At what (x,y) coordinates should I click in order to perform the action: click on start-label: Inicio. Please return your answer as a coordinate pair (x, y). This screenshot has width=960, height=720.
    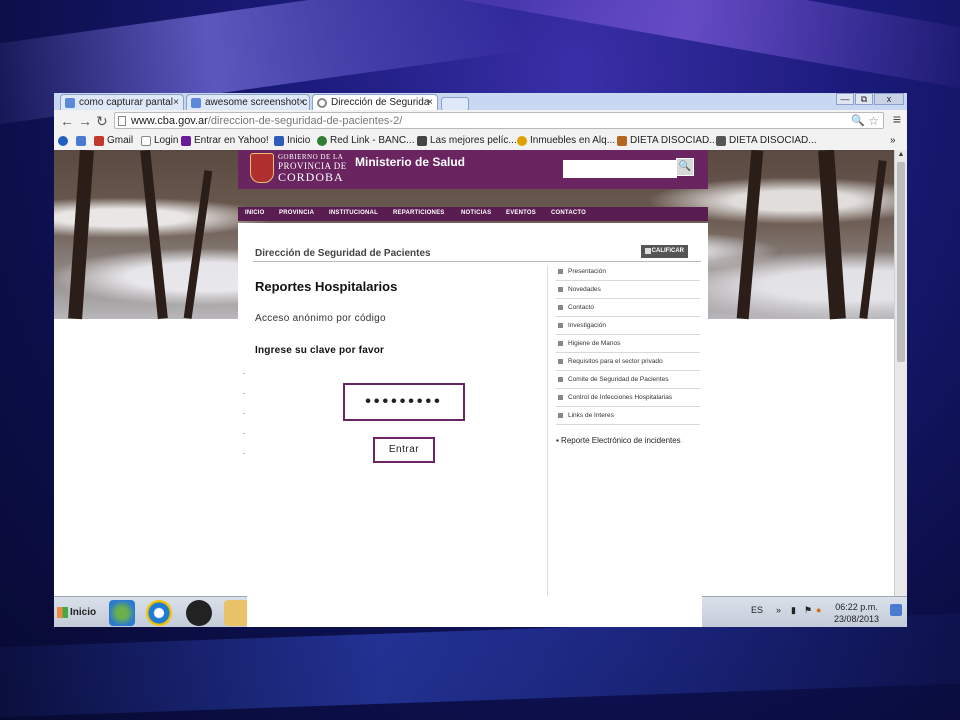
    Looking at the image, I should click on (83, 612).